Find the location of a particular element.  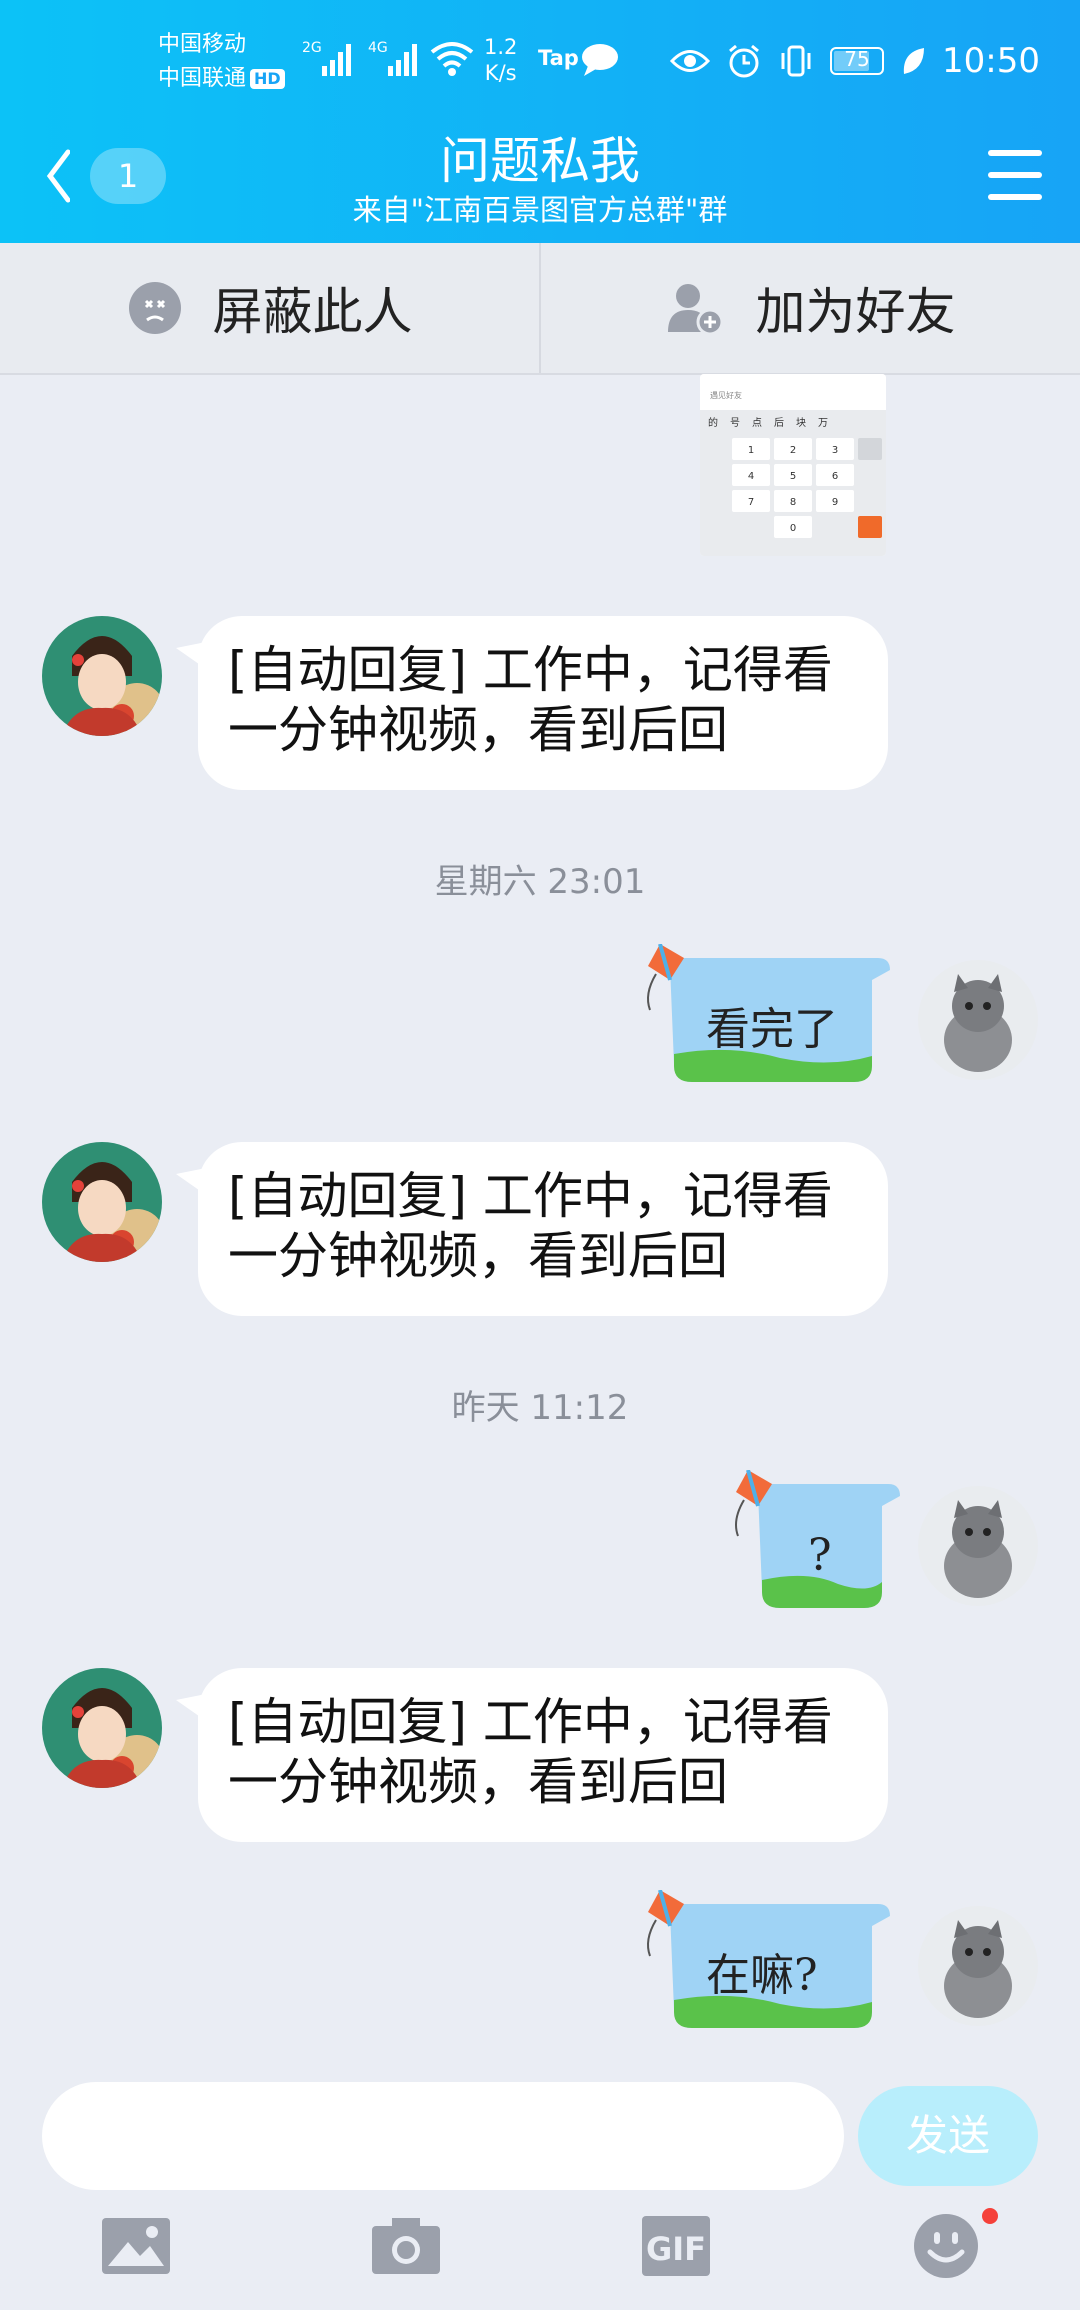

kb-candidate: 点 is located at coordinates (757, 423).